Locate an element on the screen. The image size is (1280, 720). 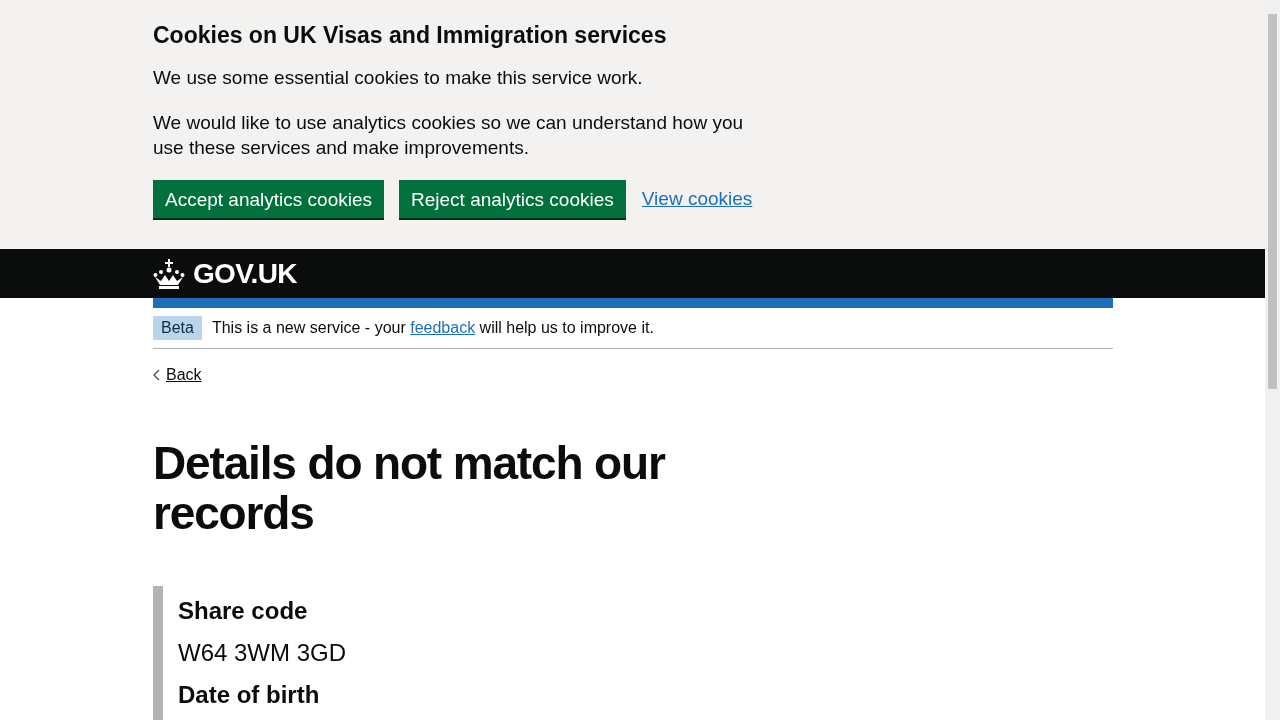
cookie-banner-title: Cookies on UK Visas and Immigration services is located at coordinates (410, 35).